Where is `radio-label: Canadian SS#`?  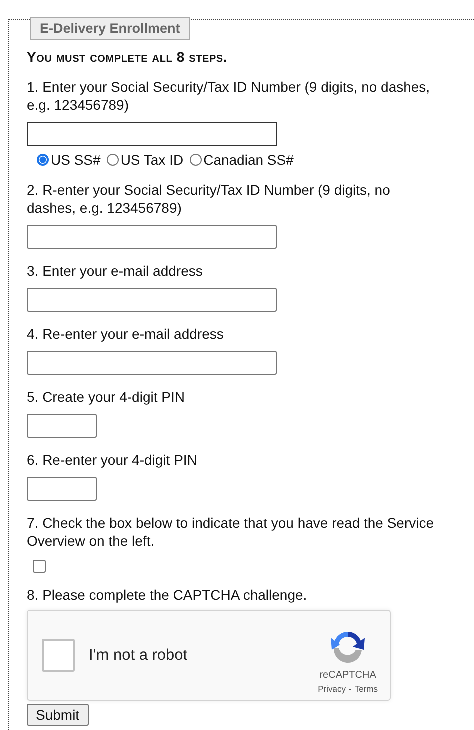
radio-label: Canadian SS# is located at coordinates (249, 160).